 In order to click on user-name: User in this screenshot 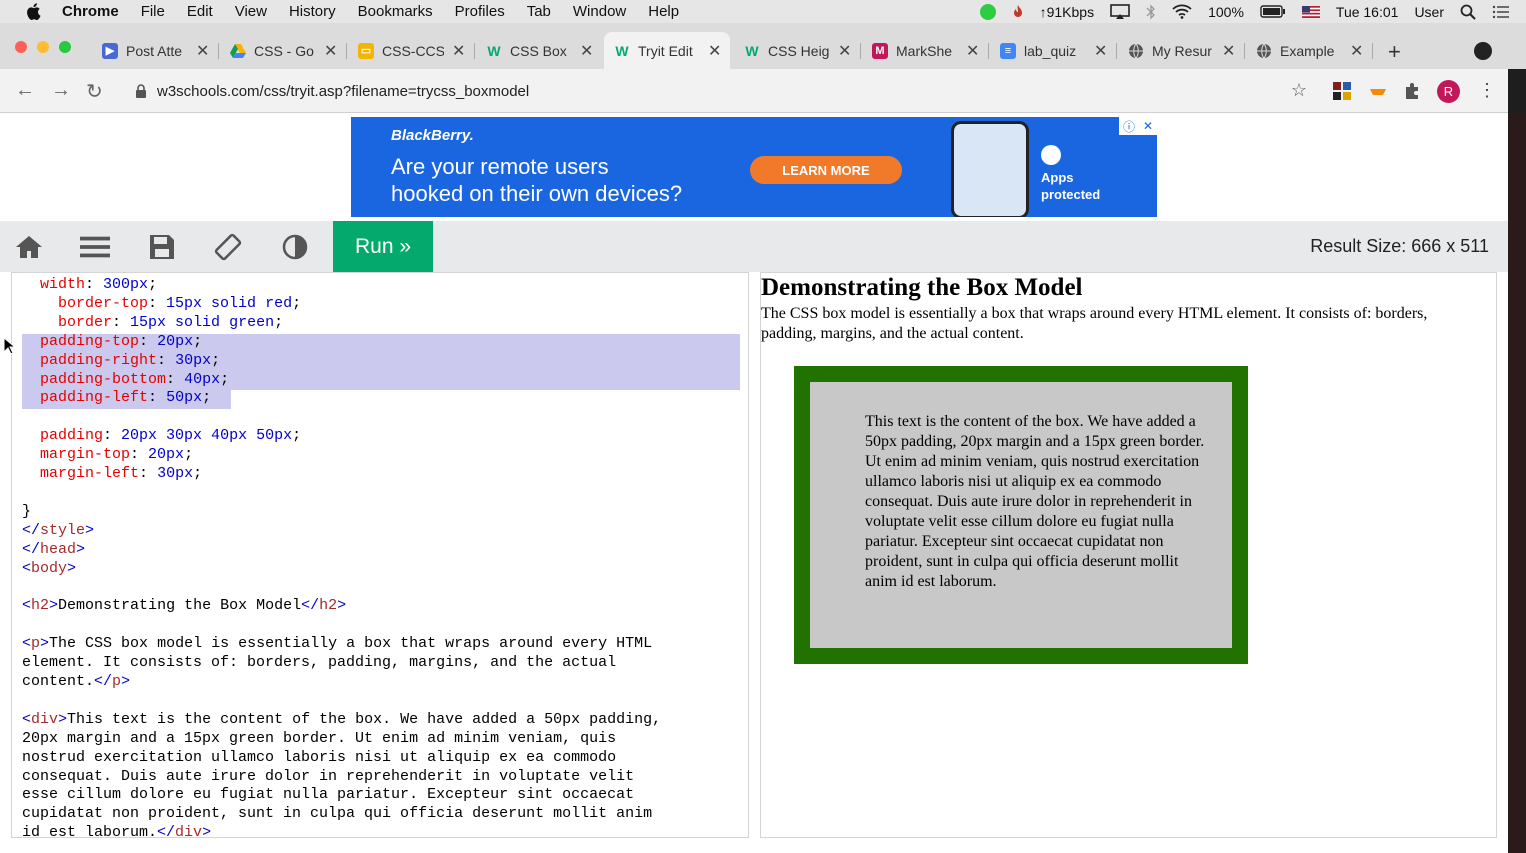, I will do `click(1429, 12)`.